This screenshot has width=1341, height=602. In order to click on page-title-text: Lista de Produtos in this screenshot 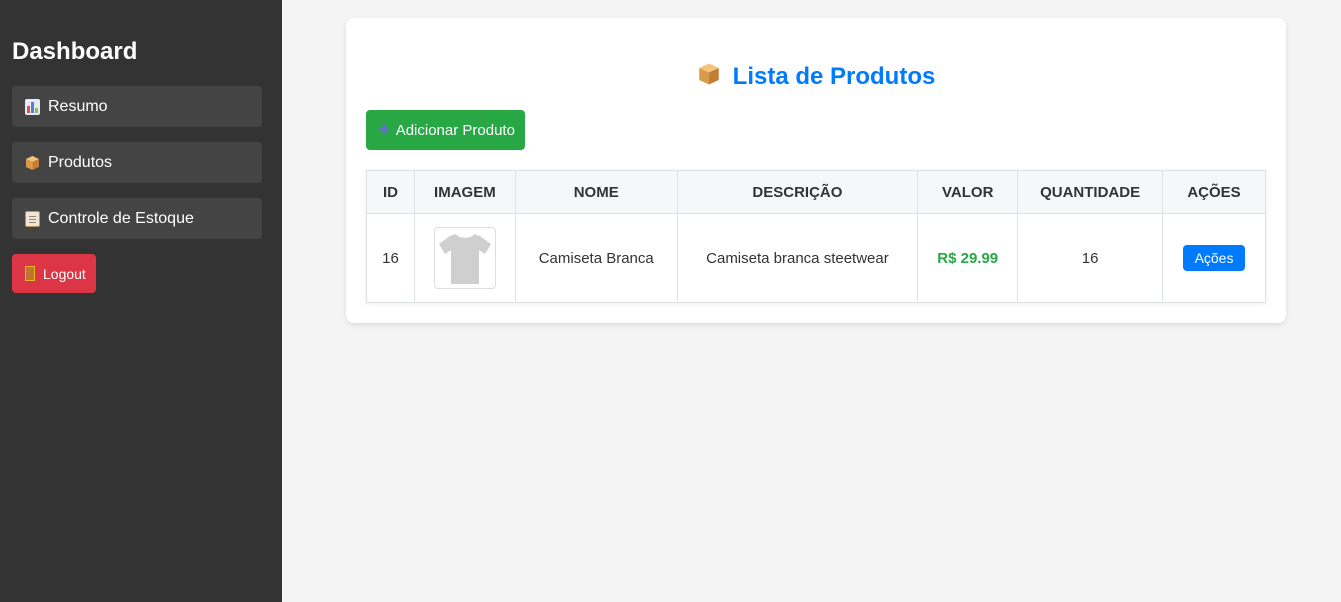, I will do `click(834, 76)`.